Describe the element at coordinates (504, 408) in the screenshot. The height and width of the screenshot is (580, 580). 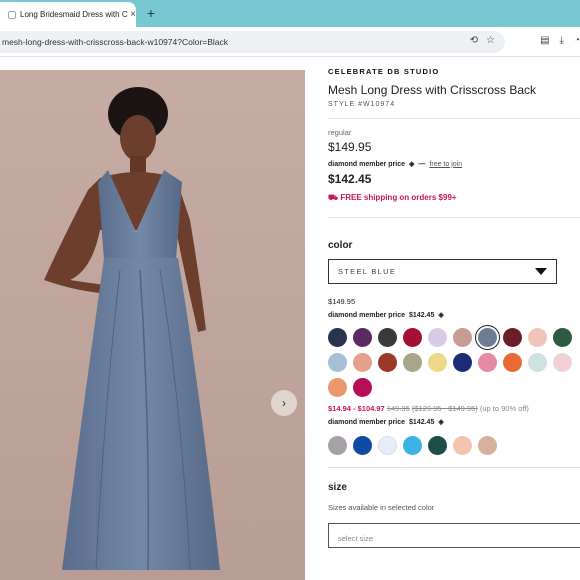
I see `discount-note: (up to 90% off)` at that location.